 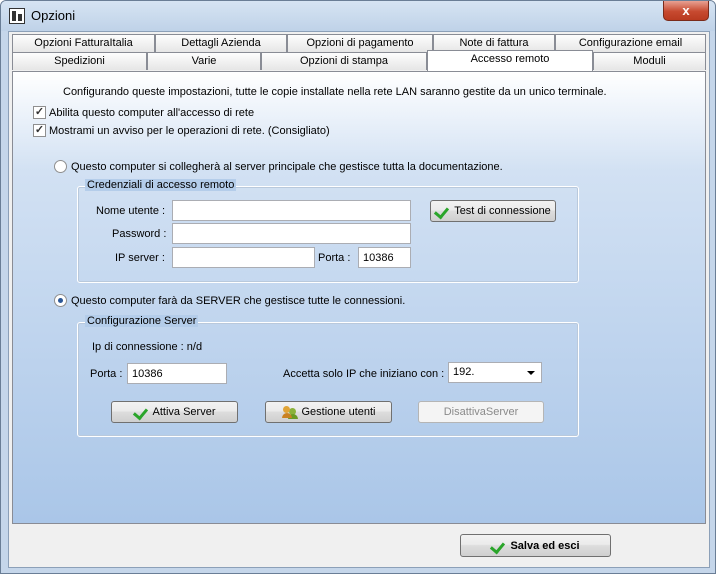 What do you see at coordinates (464, 372) in the screenshot?
I see `accept-ip-value: 192.` at bounding box center [464, 372].